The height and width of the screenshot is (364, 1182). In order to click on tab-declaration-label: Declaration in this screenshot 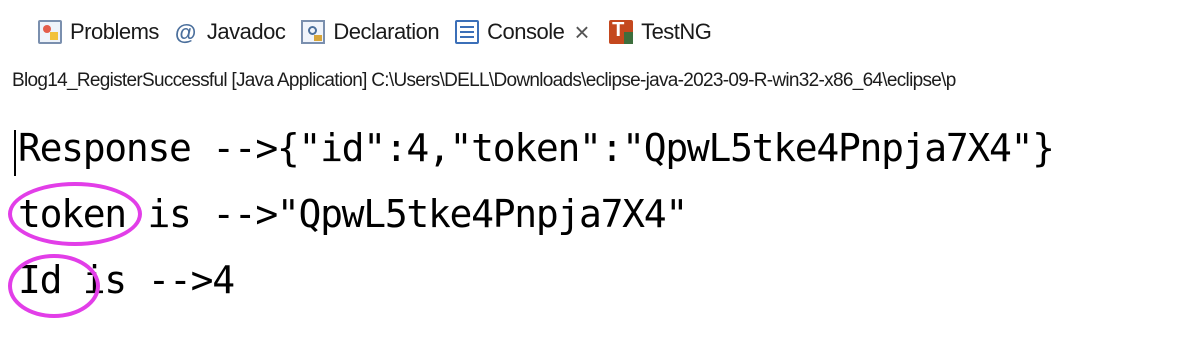, I will do `click(386, 31)`.